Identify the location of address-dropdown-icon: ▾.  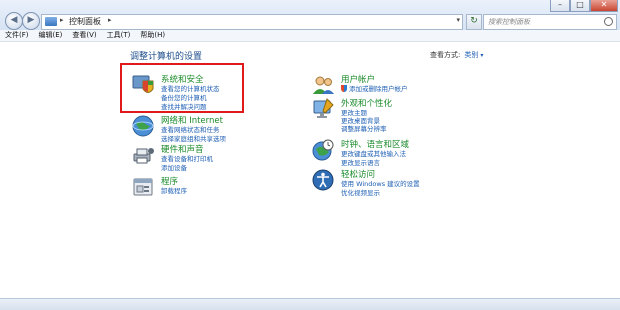
(458, 20).